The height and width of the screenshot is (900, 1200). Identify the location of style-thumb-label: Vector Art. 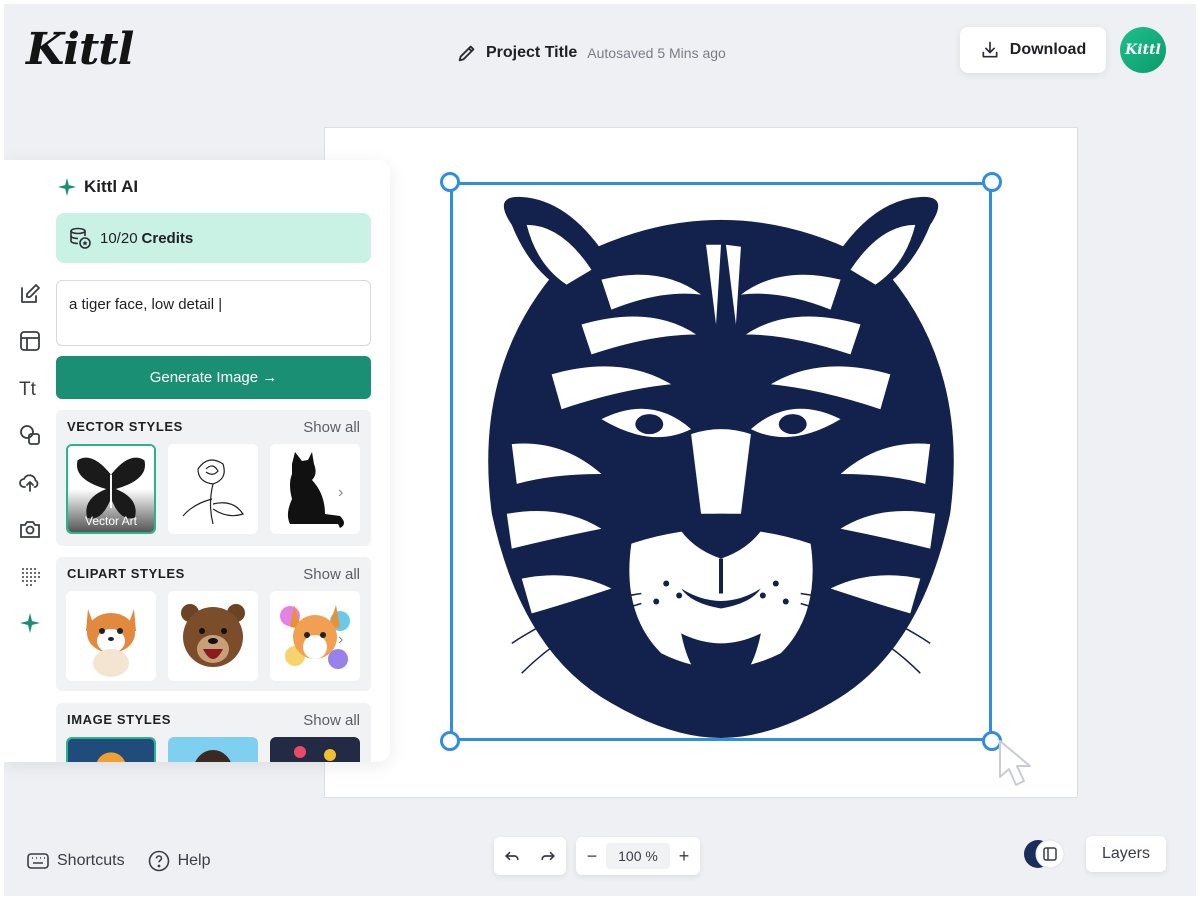
(111, 521).